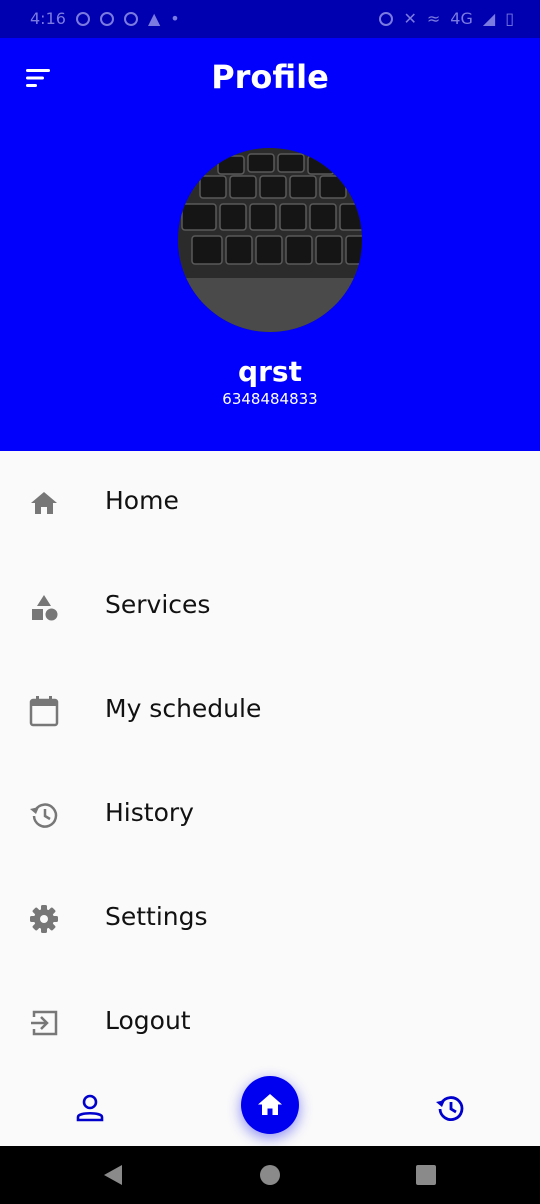  Describe the element at coordinates (270, 19) in the screenshot. I see `status-bar: 4:16 ▲ • ✕ ≈ 4G ◢ ▯` at that location.